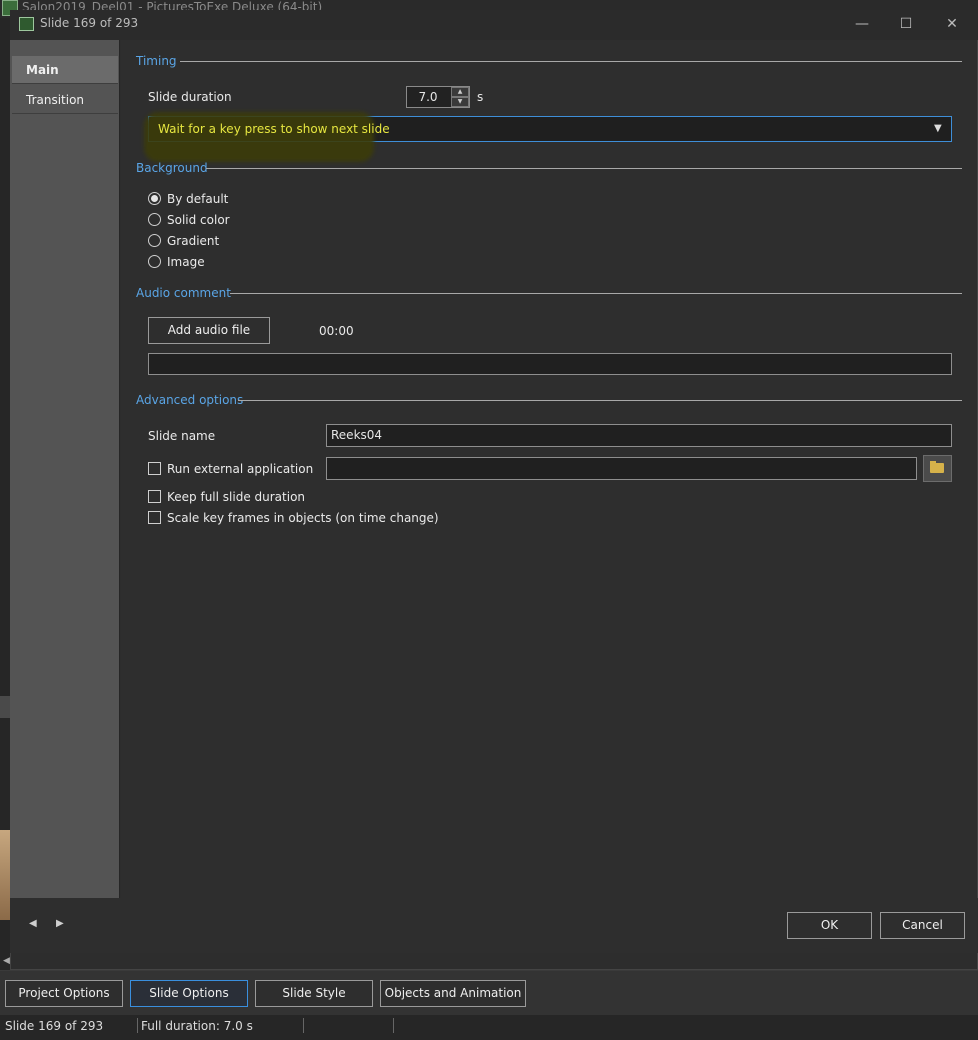 Image resolution: width=978 pixels, height=1040 pixels. Describe the element at coordinates (5, 707) in the screenshot. I see `app-left-button` at that location.